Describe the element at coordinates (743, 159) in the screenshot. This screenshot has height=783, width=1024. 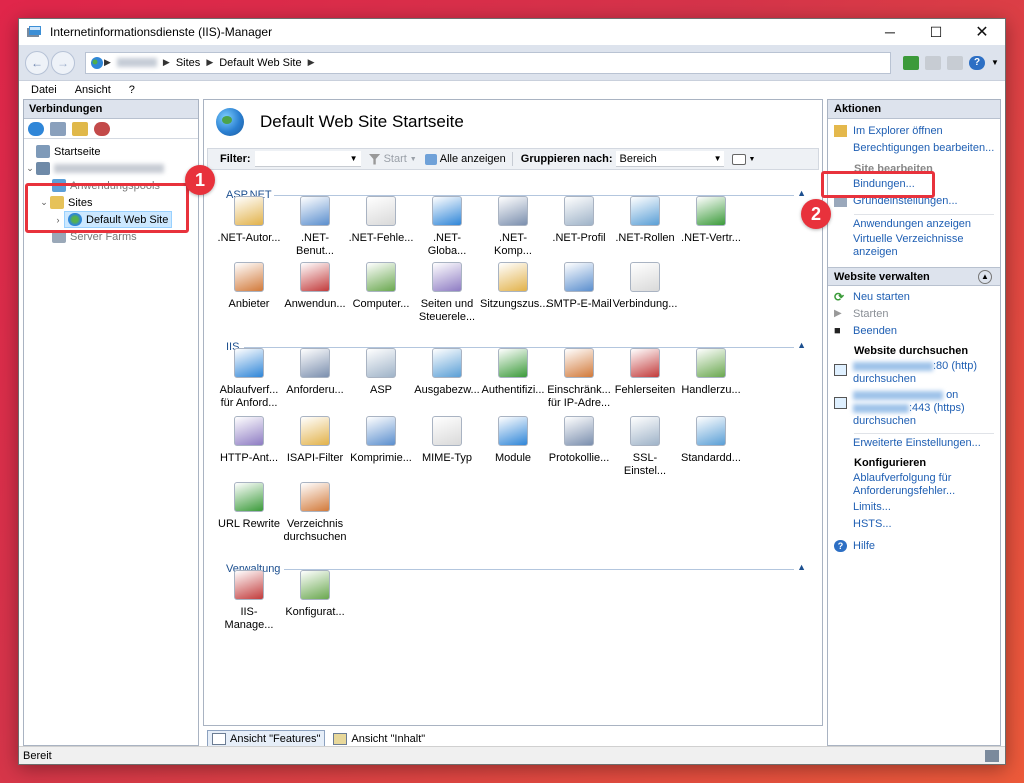
I see `view-mode-button: ▼` at that location.